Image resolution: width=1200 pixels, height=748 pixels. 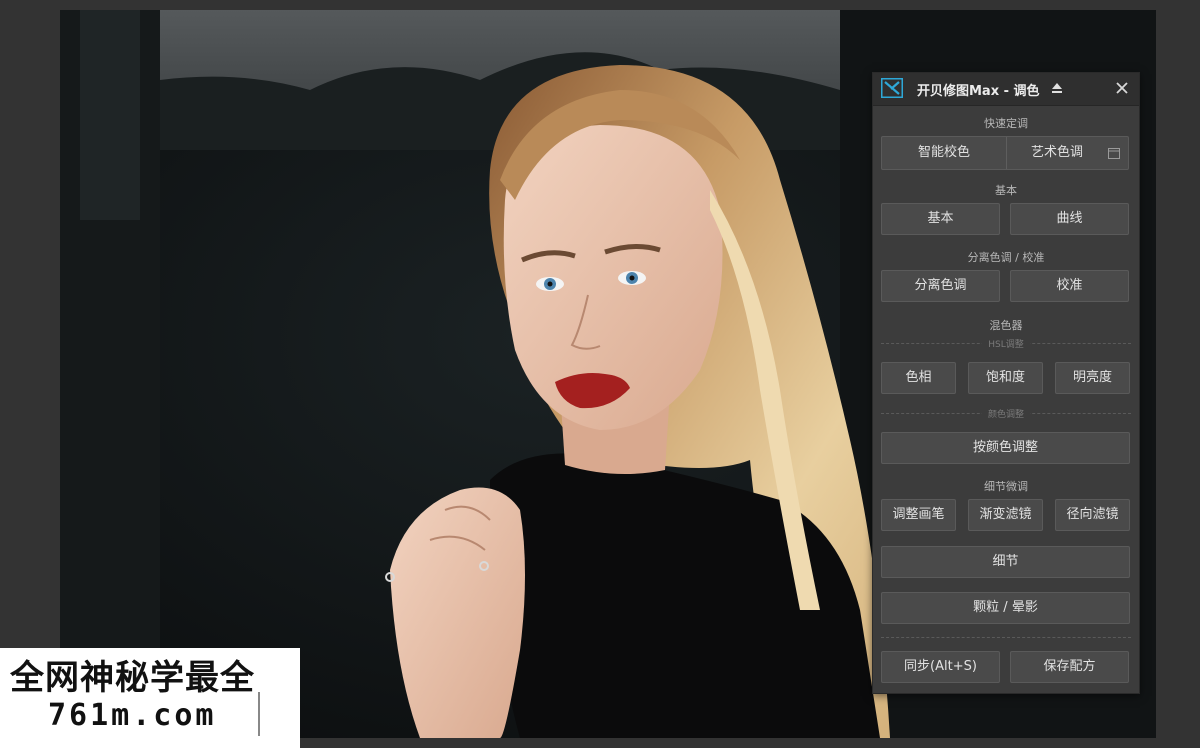 What do you see at coordinates (918, 515) in the screenshot?
I see `brush-button: 调整画笔` at bounding box center [918, 515].